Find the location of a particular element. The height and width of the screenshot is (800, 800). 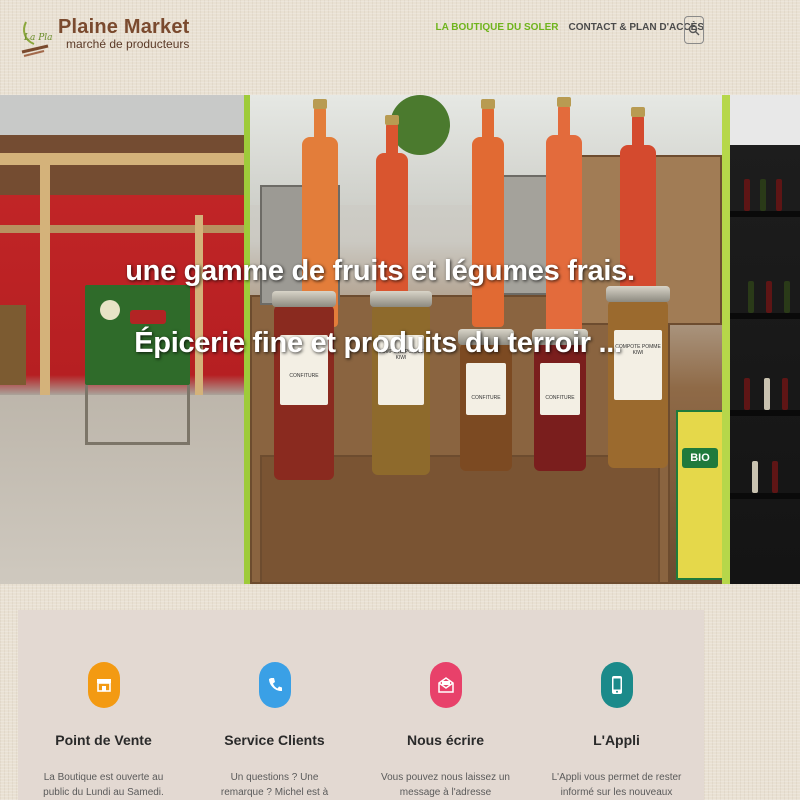

logo-subtitle: marché de producteurs is located at coordinates (128, 44).